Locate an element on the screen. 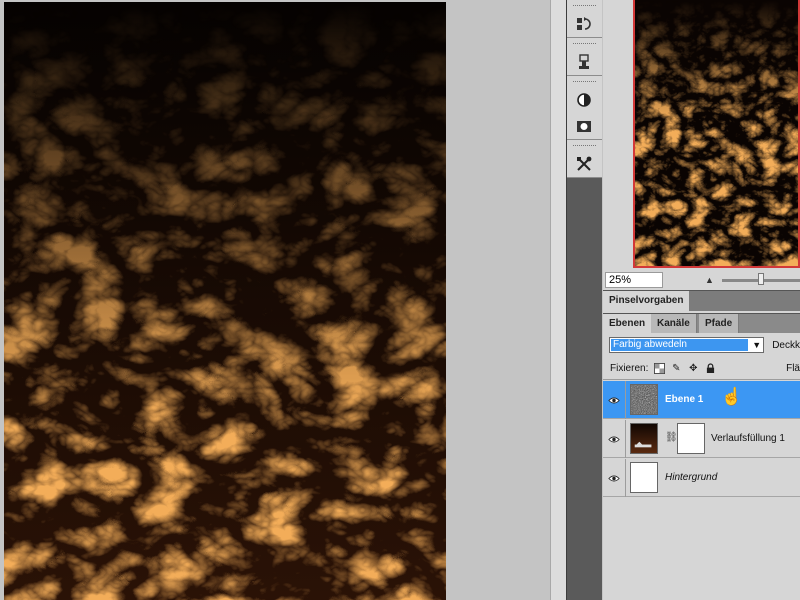 The image size is (800, 600). lock-all-icon is located at coordinates (710, 369).